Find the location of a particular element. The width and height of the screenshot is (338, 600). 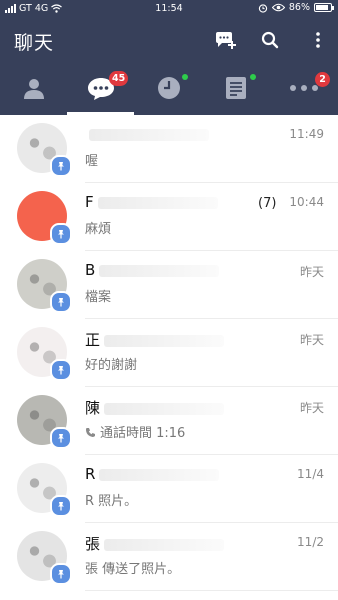

member-count: (7) is located at coordinates (267, 203).